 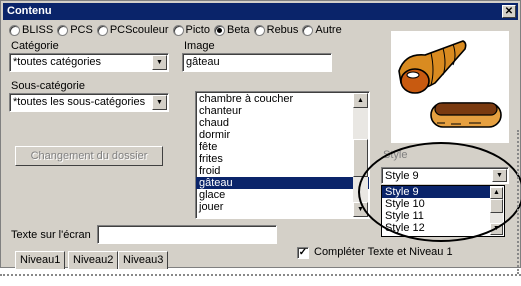 I want to click on categorie-label: Catégorie, so click(x=35, y=46).